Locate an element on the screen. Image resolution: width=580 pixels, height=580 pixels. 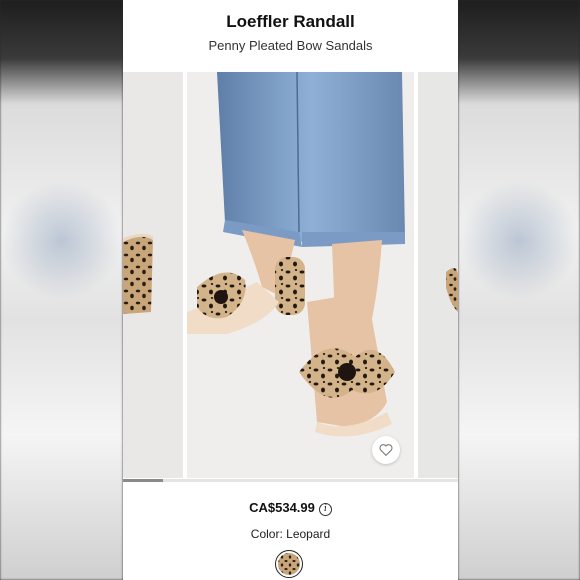
heart-icon is located at coordinates (386, 450).